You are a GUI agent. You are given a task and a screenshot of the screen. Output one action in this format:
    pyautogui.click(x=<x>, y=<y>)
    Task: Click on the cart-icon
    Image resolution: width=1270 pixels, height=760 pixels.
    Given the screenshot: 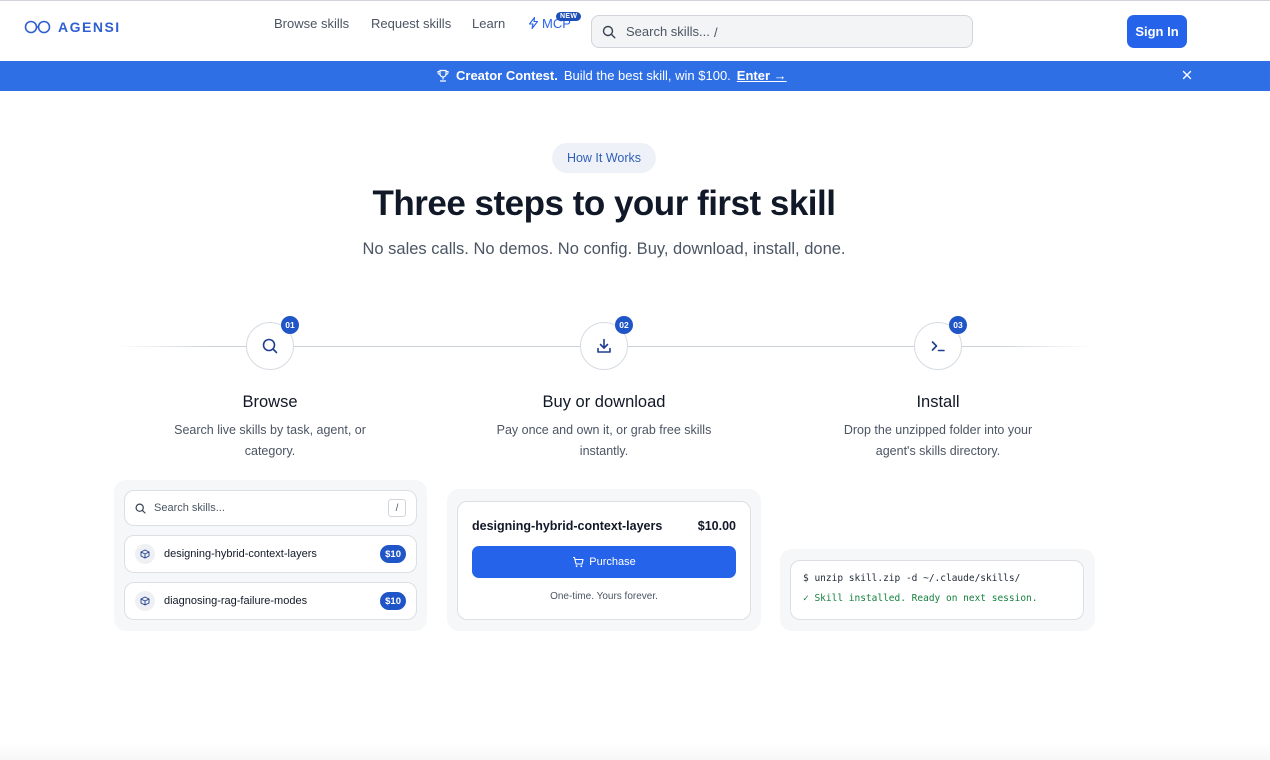 What is the action you would take?
    pyautogui.click(x=578, y=562)
    